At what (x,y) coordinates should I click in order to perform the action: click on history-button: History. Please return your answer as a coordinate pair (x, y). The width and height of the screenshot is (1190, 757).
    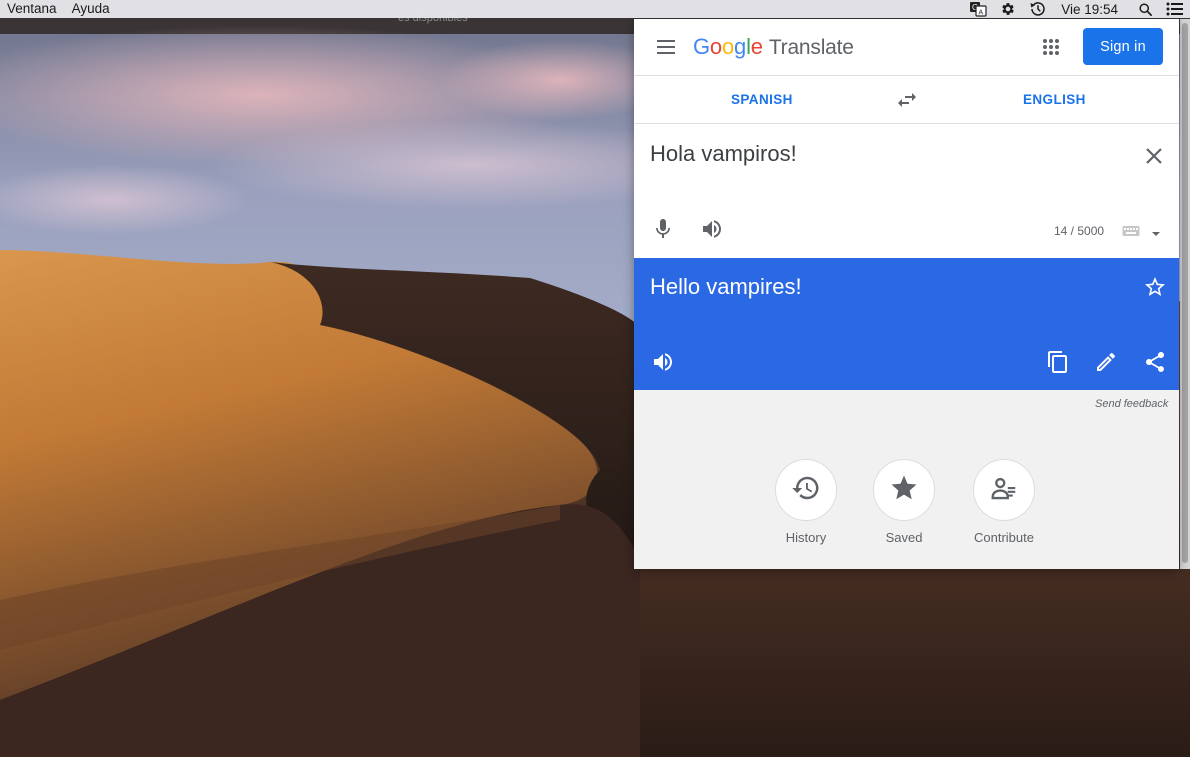
    Looking at the image, I should click on (806, 502).